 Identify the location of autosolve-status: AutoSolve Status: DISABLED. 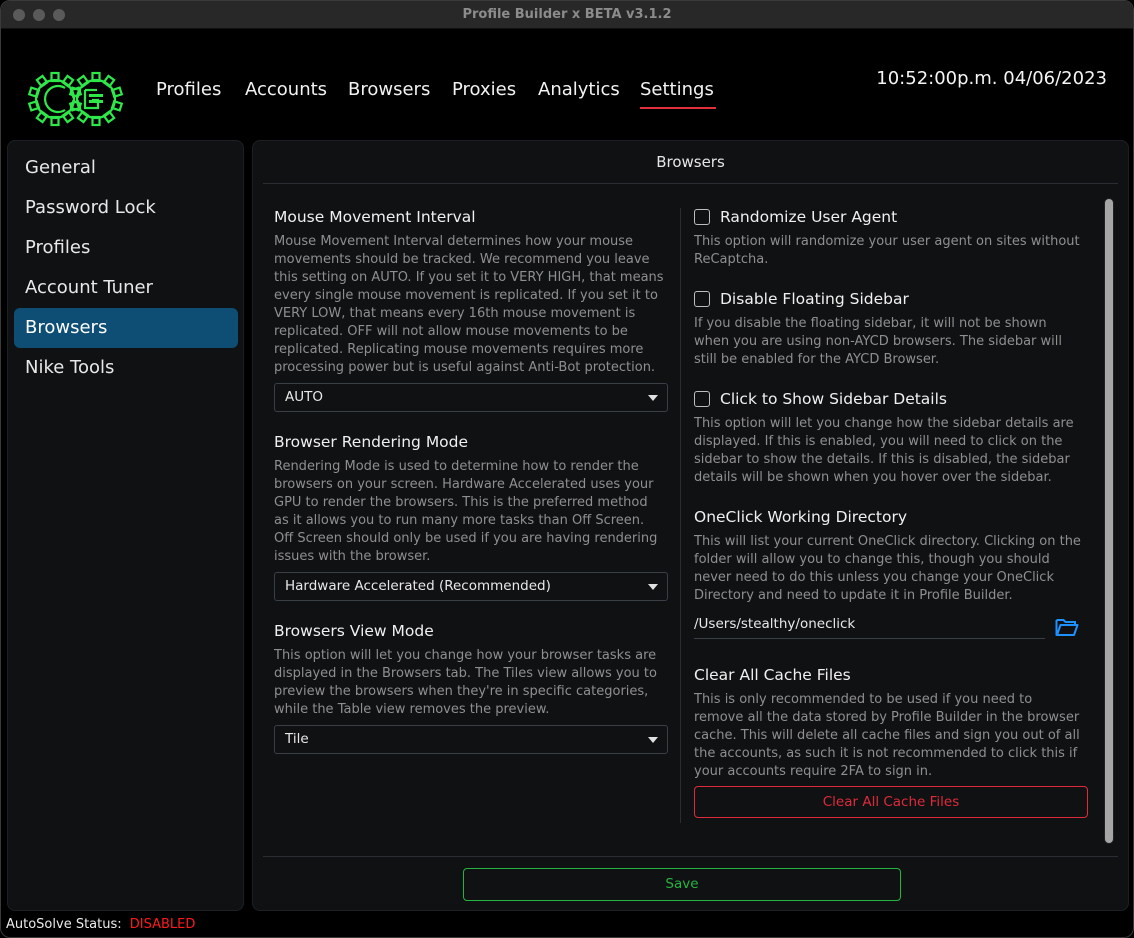
(100, 924).